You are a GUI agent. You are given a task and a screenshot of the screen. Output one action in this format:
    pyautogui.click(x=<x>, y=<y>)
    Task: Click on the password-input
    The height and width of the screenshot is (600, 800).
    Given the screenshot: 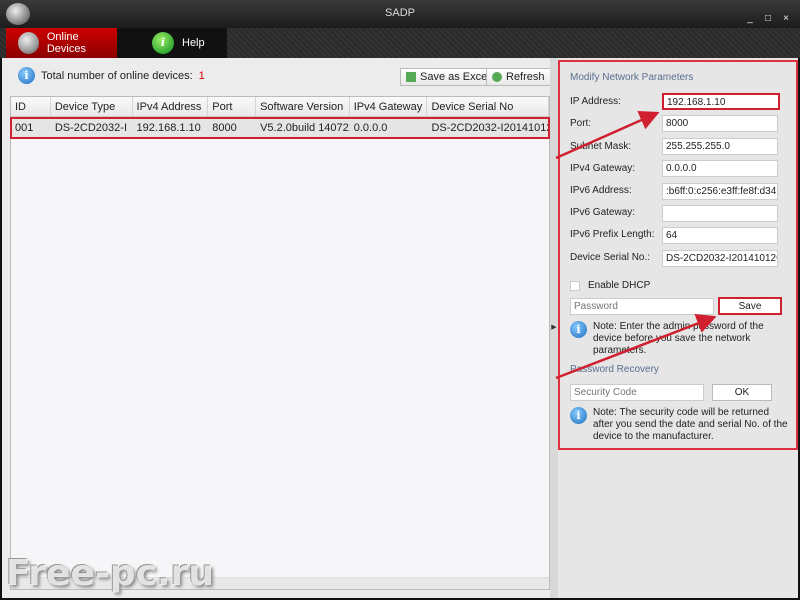 What is the action you would take?
    pyautogui.click(x=642, y=306)
    